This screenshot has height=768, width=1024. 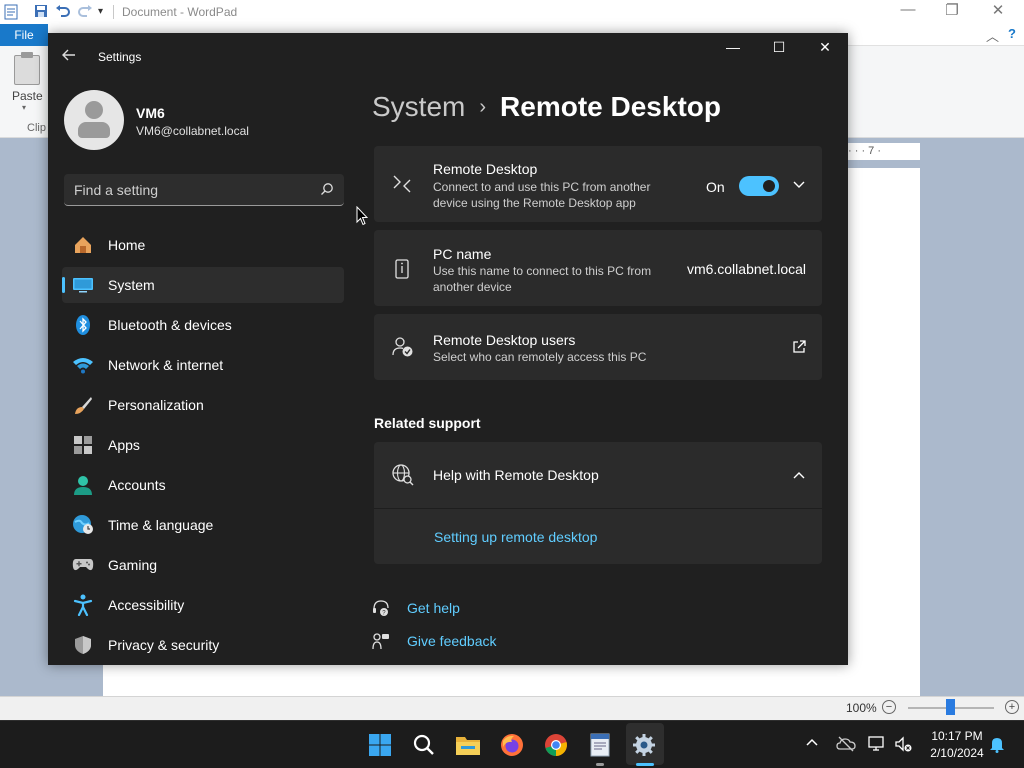 I want to click on divider, so click(x=598, y=508).